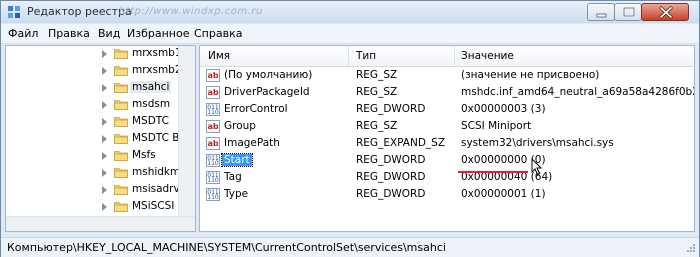 The width and height of the screenshot is (700, 257). What do you see at coordinates (151, 104) in the screenshot?
I see `tree-item-label: msdsm` at bounding box center [151, 104].